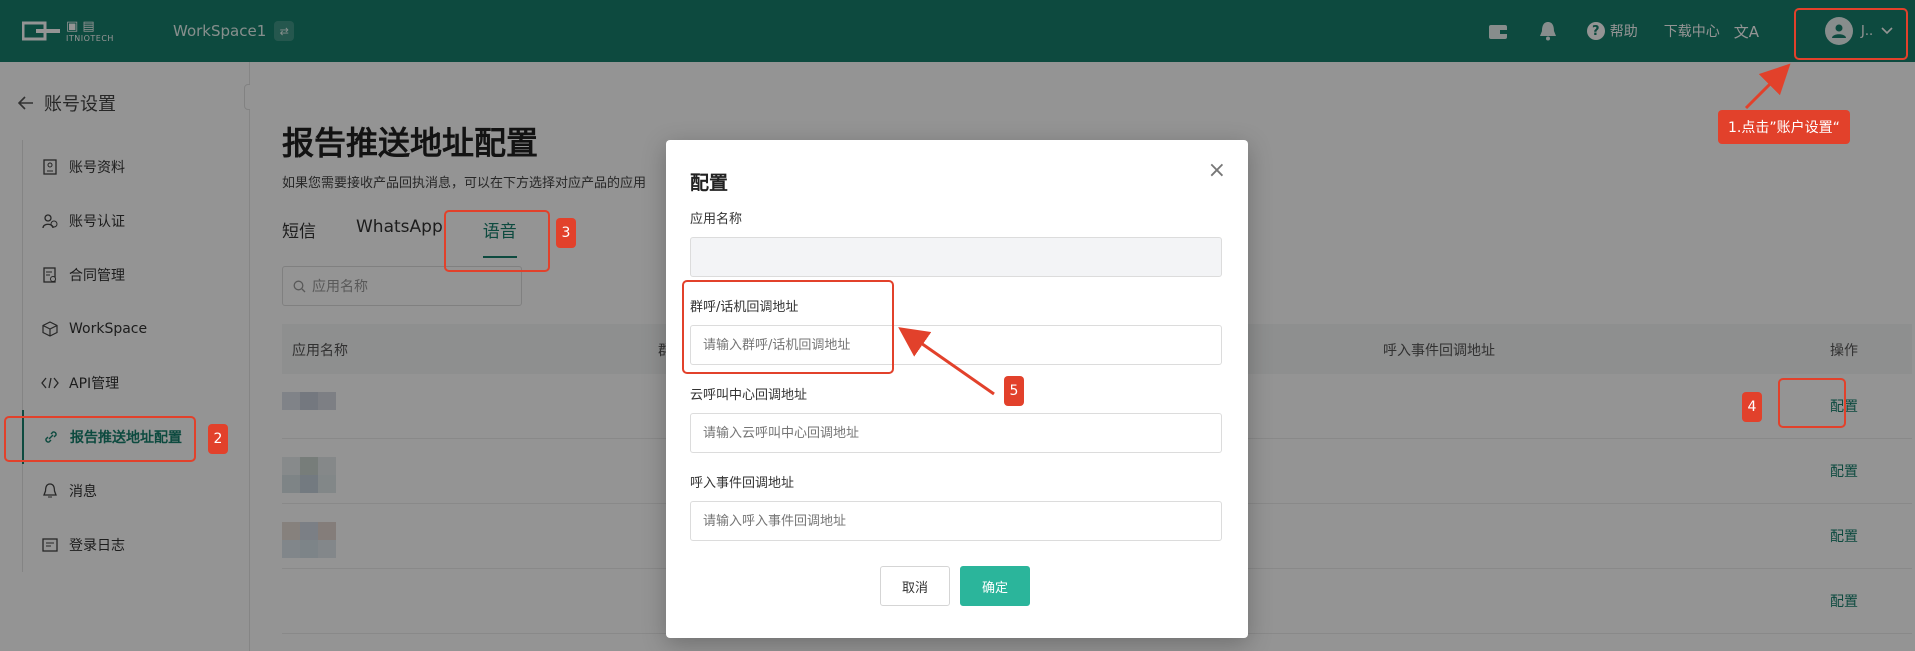 This screenshot has height=651, width=1915. Describe the element at coordinates (995, 586) in the screenshot. I see `confirm-button: 确定` at that location.